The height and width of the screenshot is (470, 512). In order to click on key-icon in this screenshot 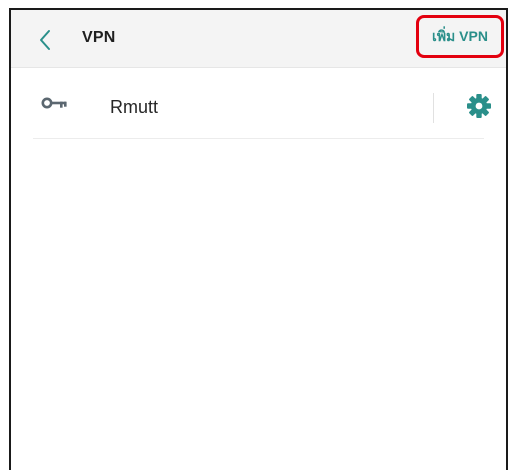, I will do `click(55, 103)`.